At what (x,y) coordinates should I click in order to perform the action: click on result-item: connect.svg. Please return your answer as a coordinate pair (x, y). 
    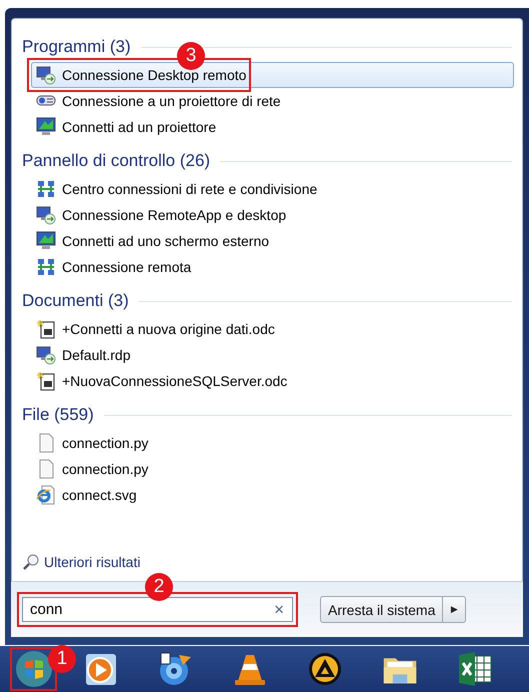
    Looking at the image, I should click on (272, 495).